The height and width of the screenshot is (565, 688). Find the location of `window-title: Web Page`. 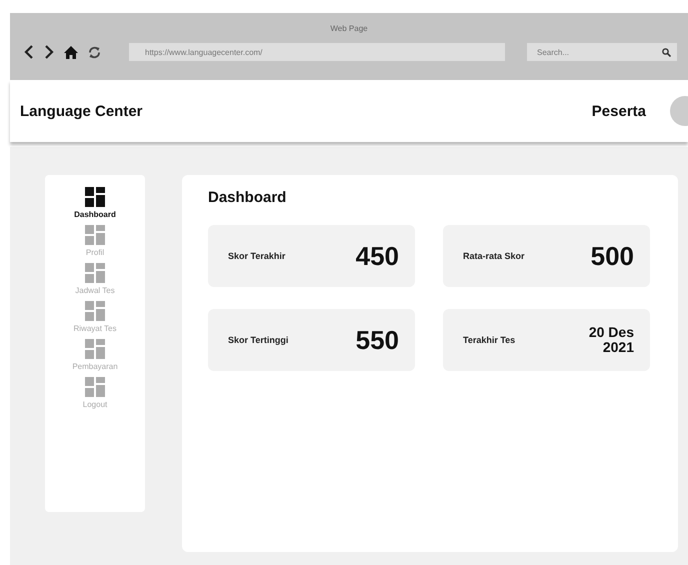

window-title: Web Page is located at coordinates (349, 29).